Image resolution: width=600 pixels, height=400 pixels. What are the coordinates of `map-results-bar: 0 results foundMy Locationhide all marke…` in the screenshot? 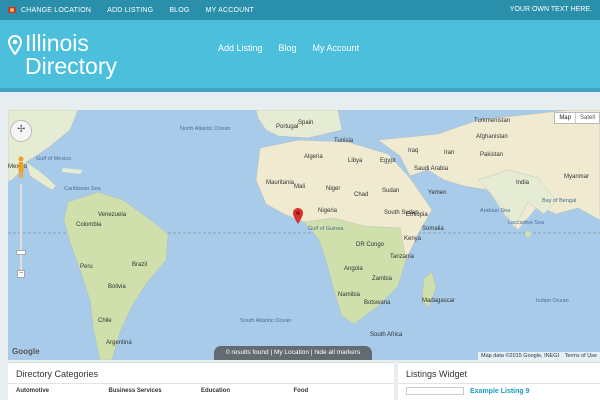 It's located at (293, 353).